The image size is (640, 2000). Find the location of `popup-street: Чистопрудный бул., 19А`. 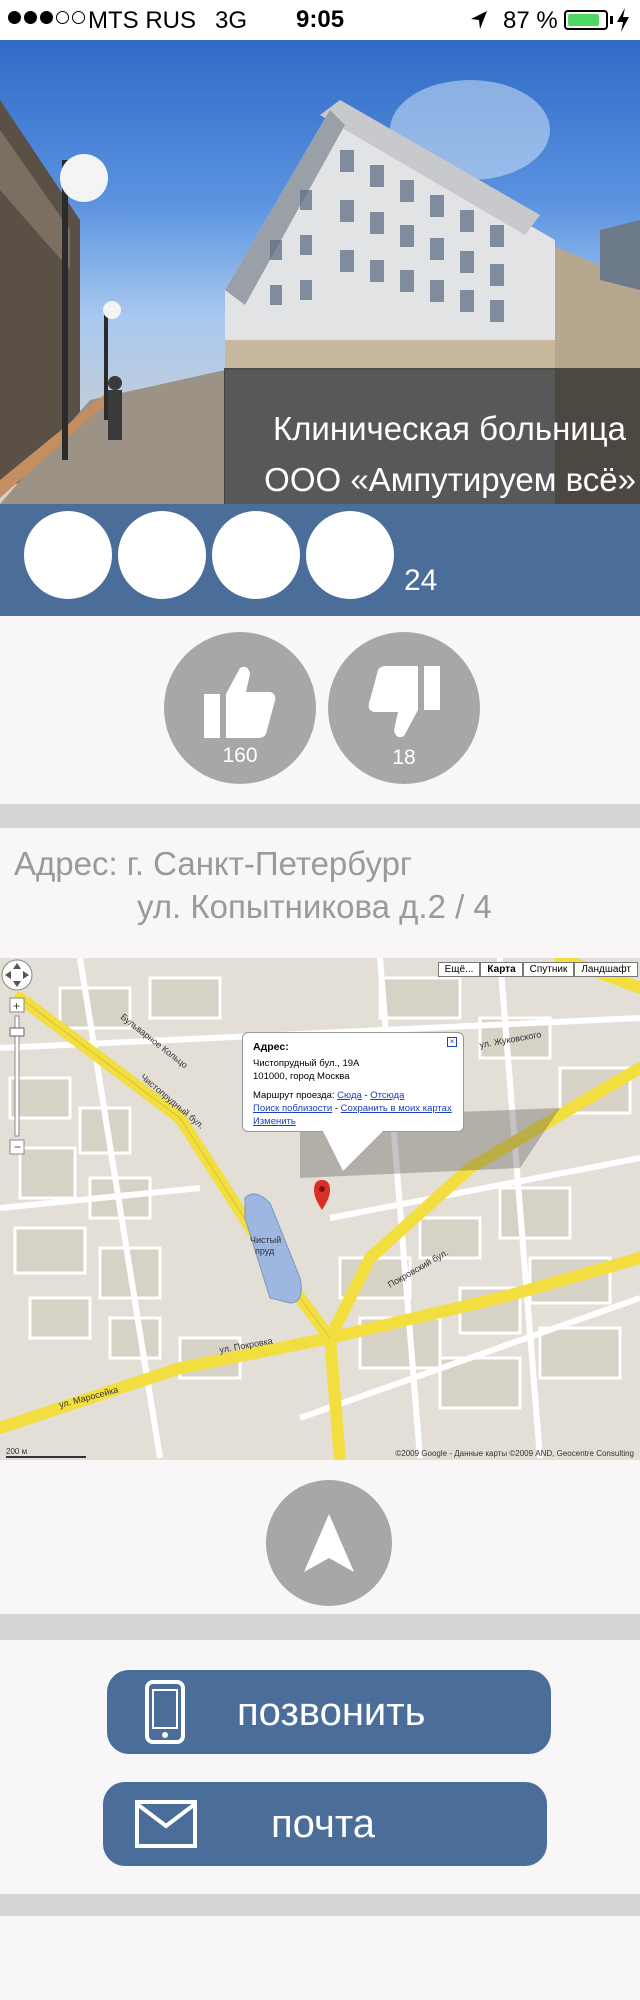

popup-street: Чистопрудный бул., 19А is located at coordinates (306, 1063).